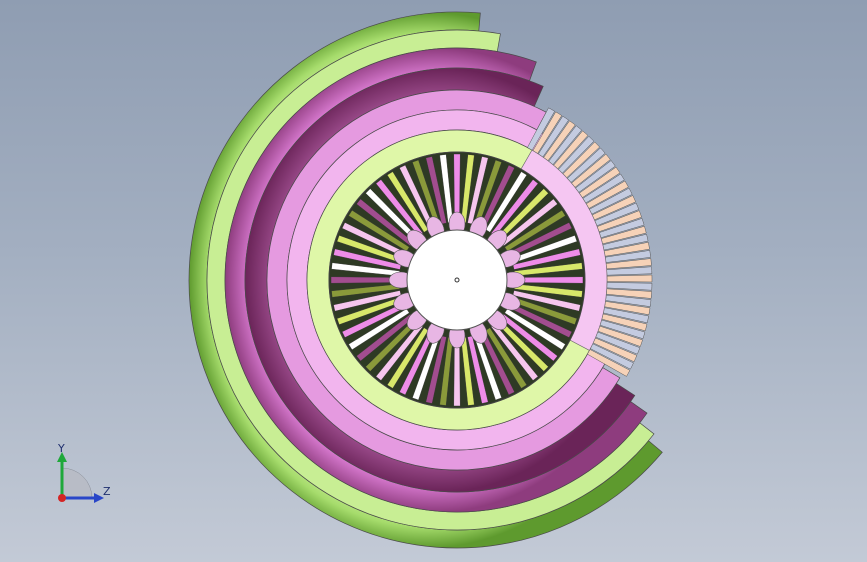 This screenshot has height=562, width=867. I want to click on y-axis-label: Y, so click(61, 448).